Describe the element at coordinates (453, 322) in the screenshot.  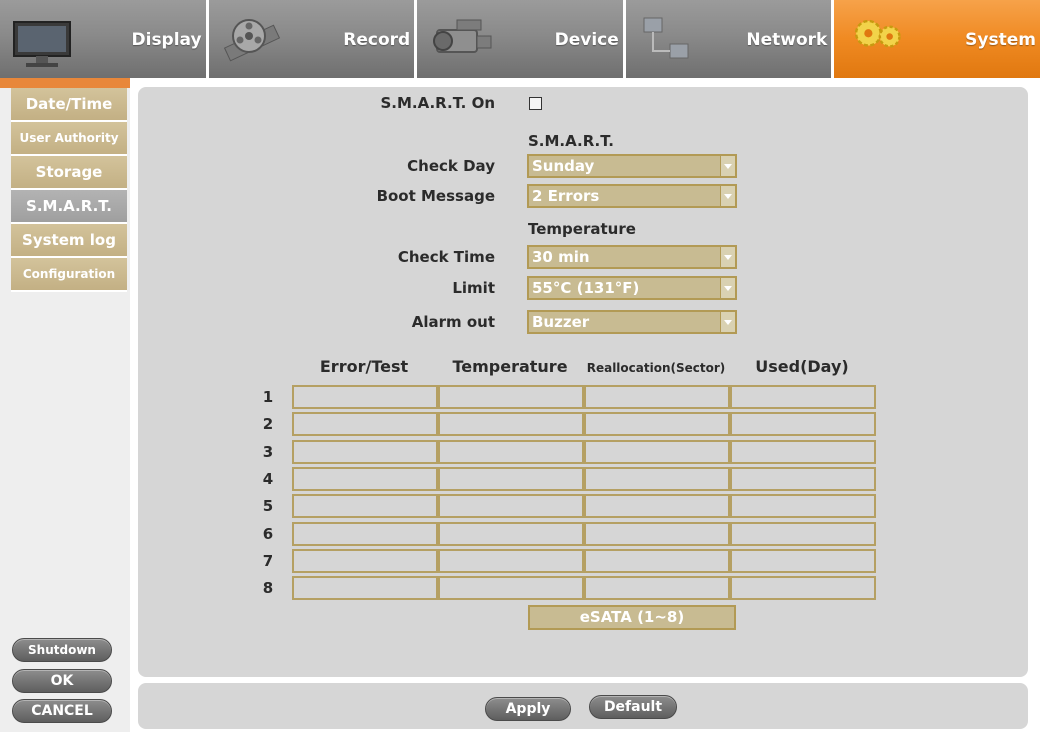
I see `alarm-out-label: Alarm out` at that location.